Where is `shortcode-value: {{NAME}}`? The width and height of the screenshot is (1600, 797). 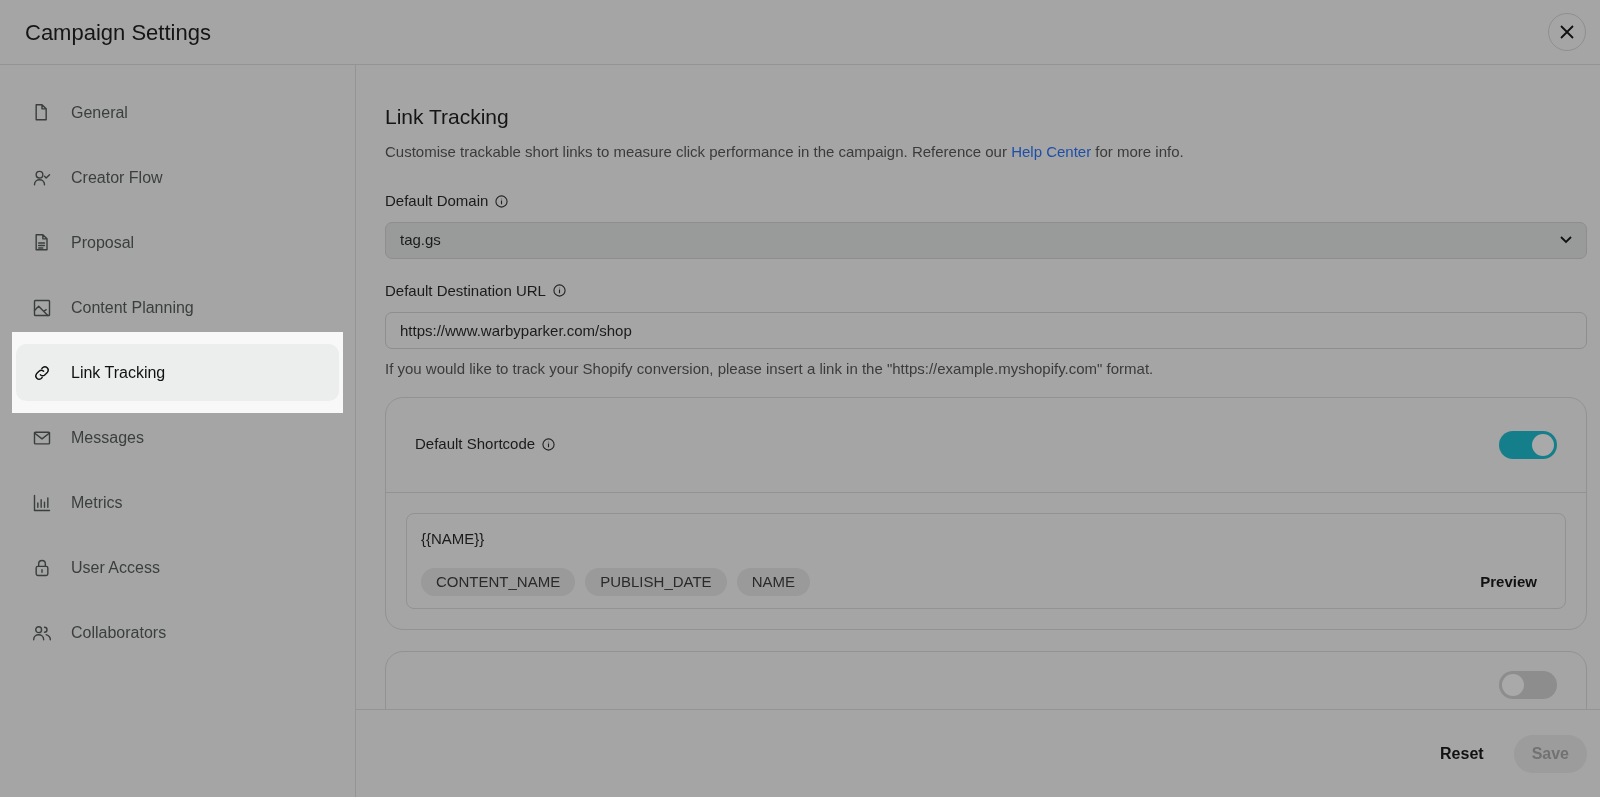 shortcode-value: {{NAME}} is located at coordinates (453, 538).